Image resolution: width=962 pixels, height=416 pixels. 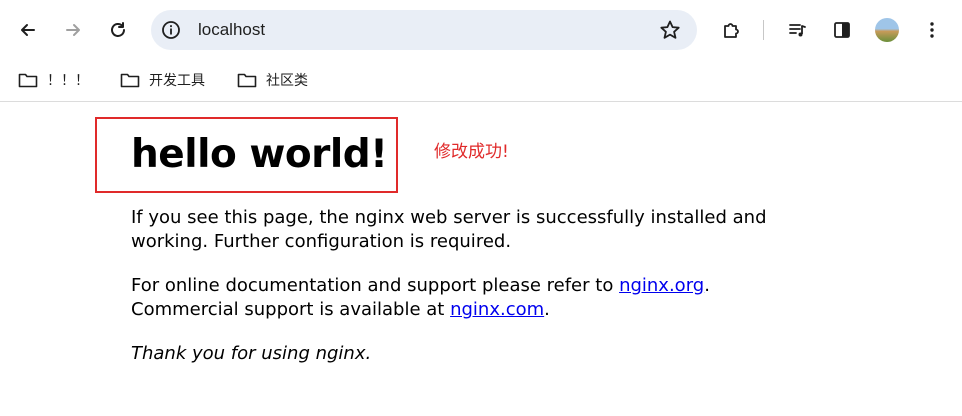 What do you see at coordinates (471, 152) in the screenshot?
I see `success-annotation: 修改成功!` at bounding box center [471, 152].